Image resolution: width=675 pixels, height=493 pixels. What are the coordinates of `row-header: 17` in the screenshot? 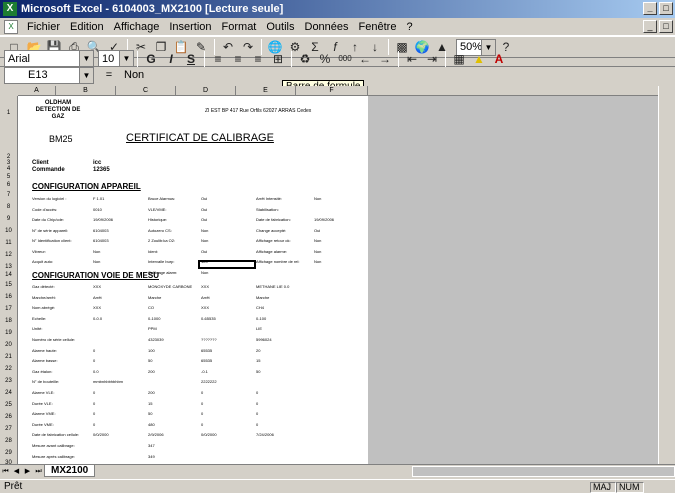 It's located at (8, 309).